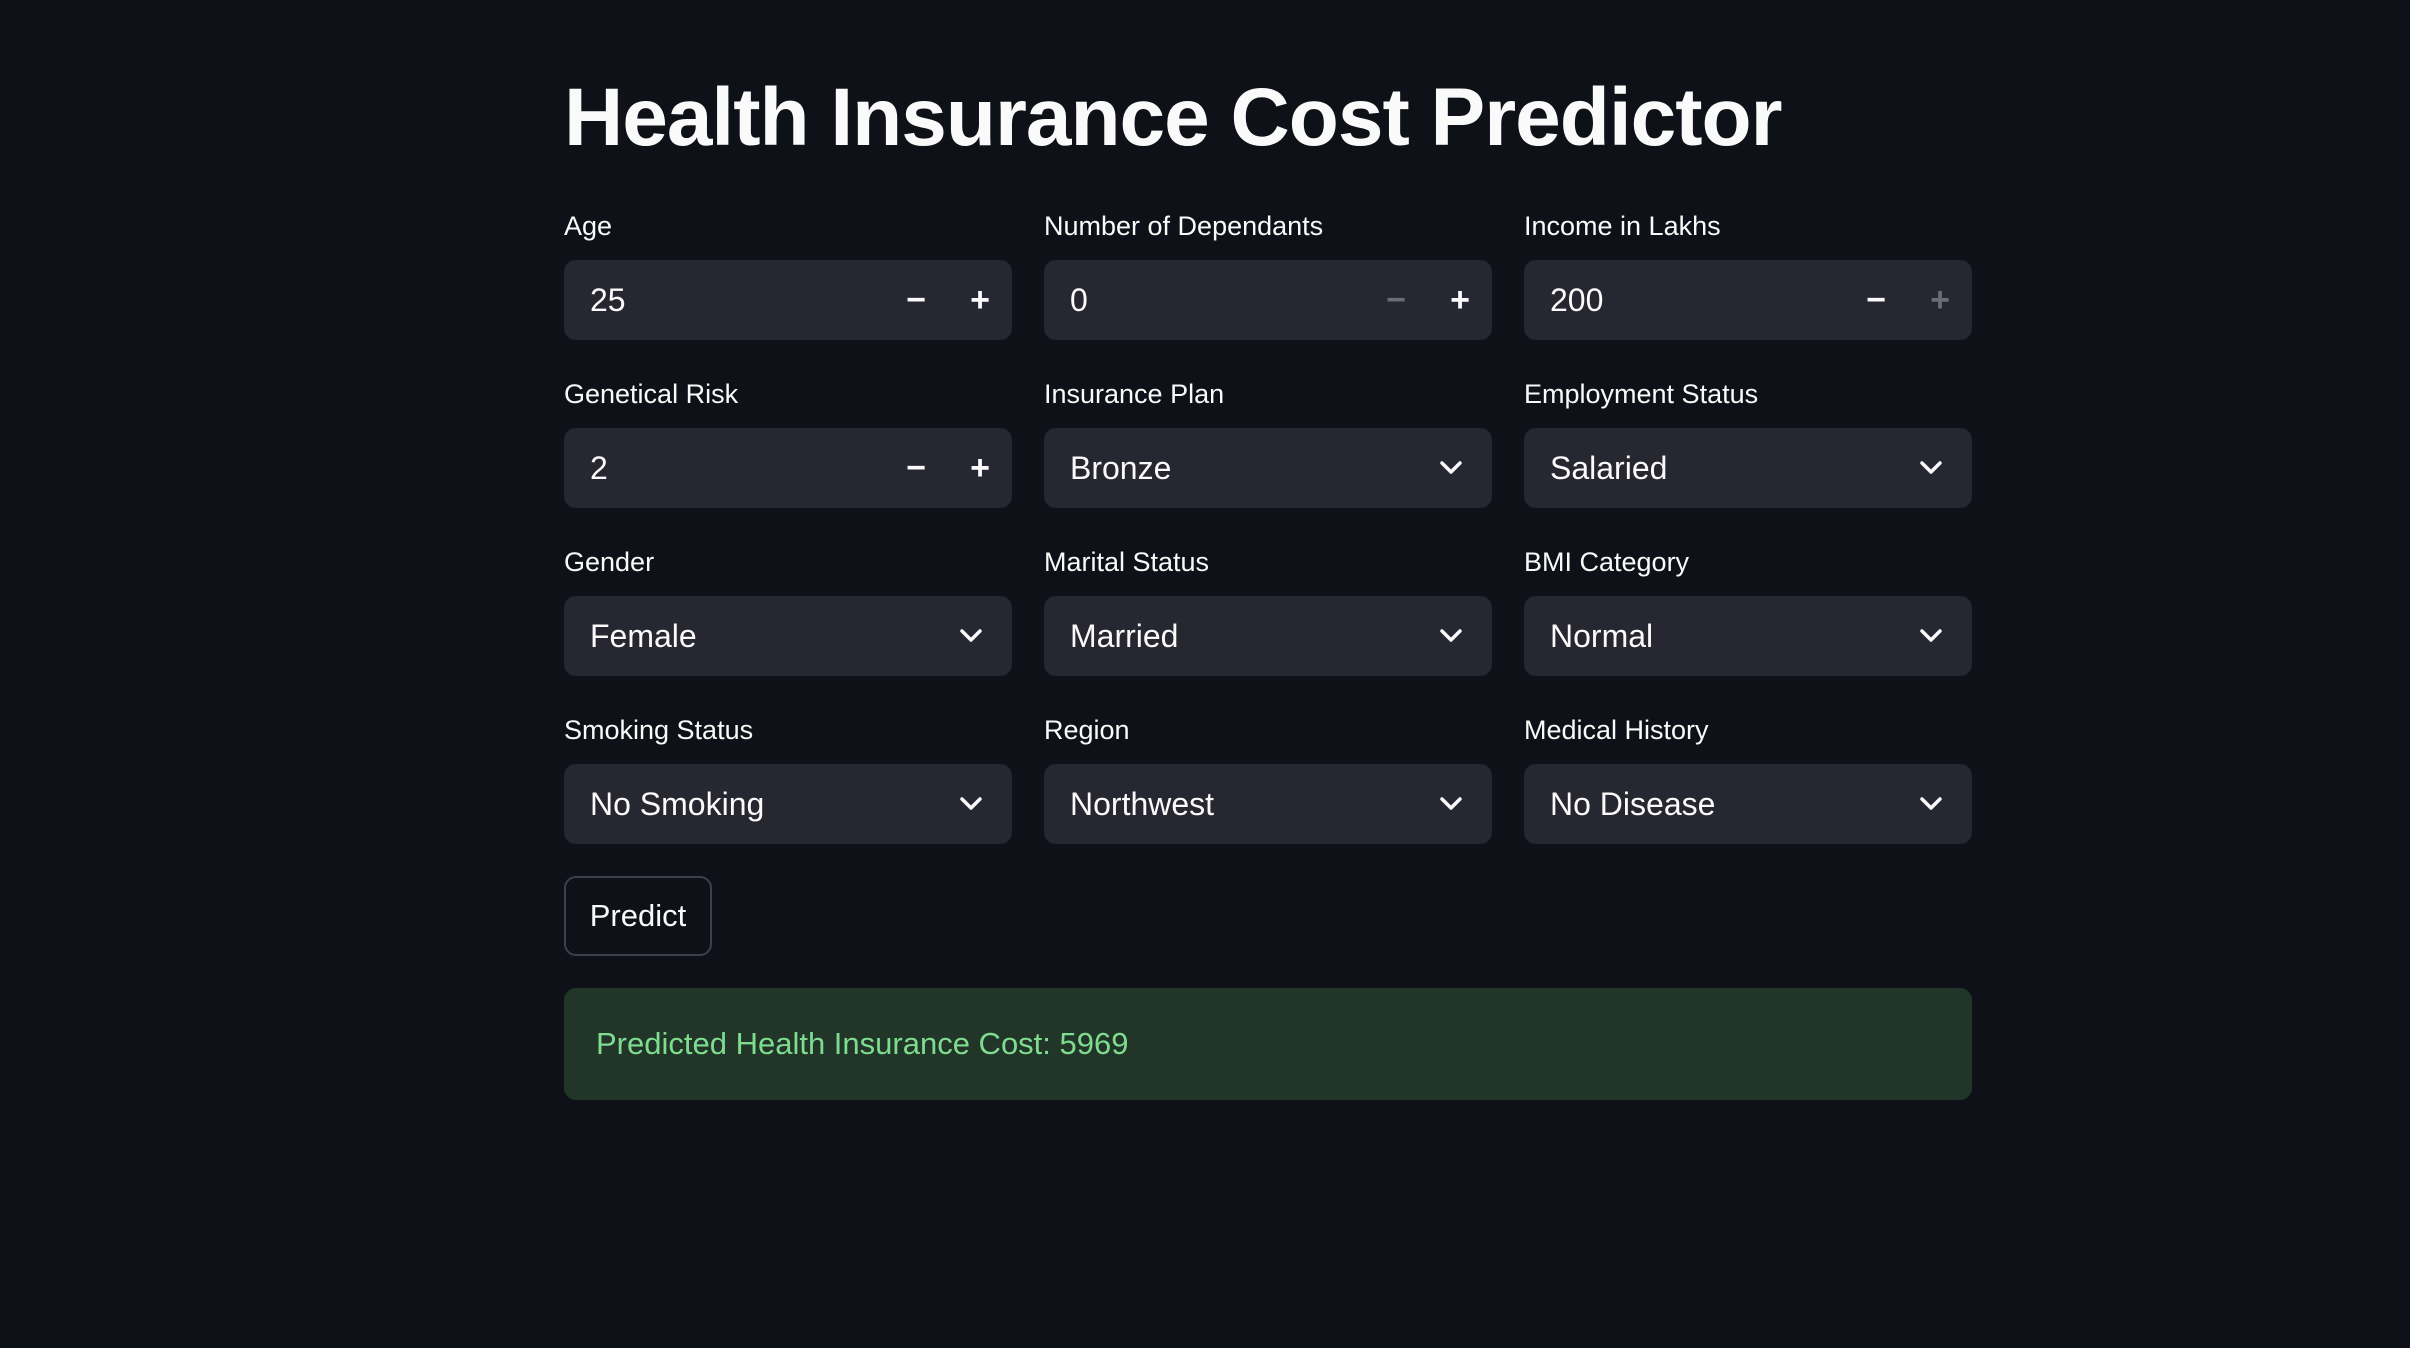 Image resolution: width=2410 pixels, height=1348 pixels. I want to click on region-label: Region, so click(1087, 730).